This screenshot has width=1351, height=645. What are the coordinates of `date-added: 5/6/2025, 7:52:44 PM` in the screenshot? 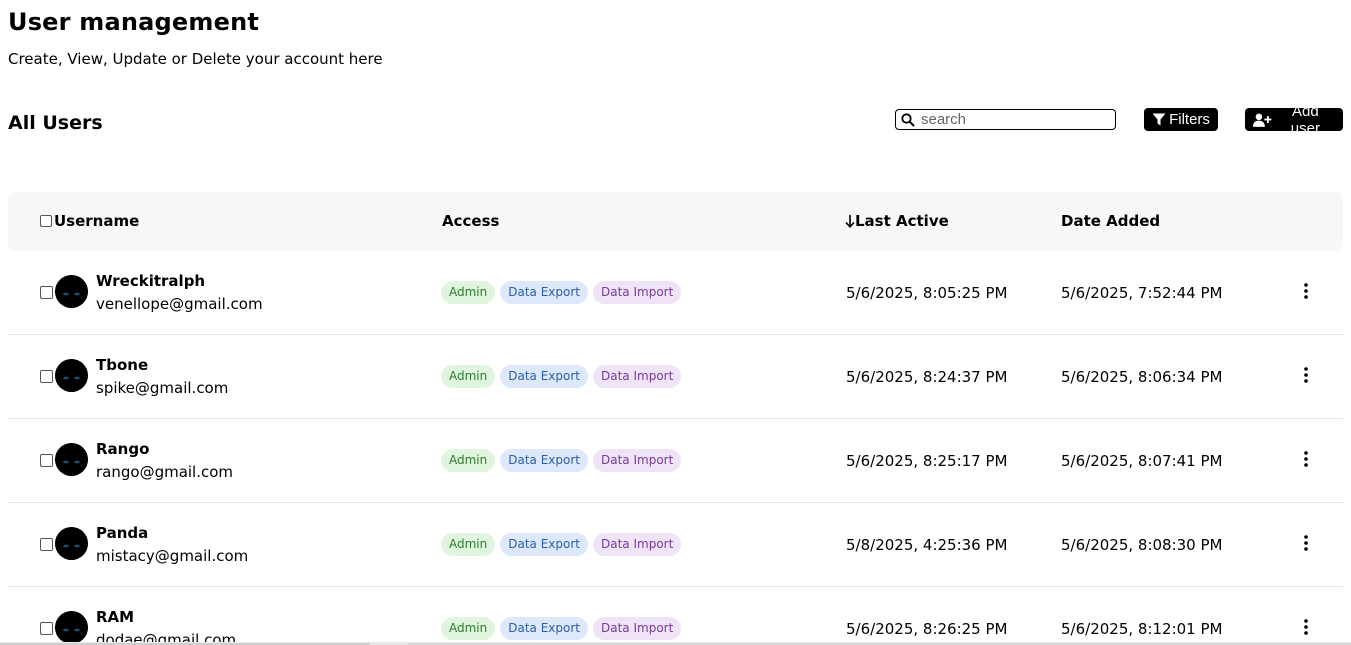 It's located at (1142, 293).